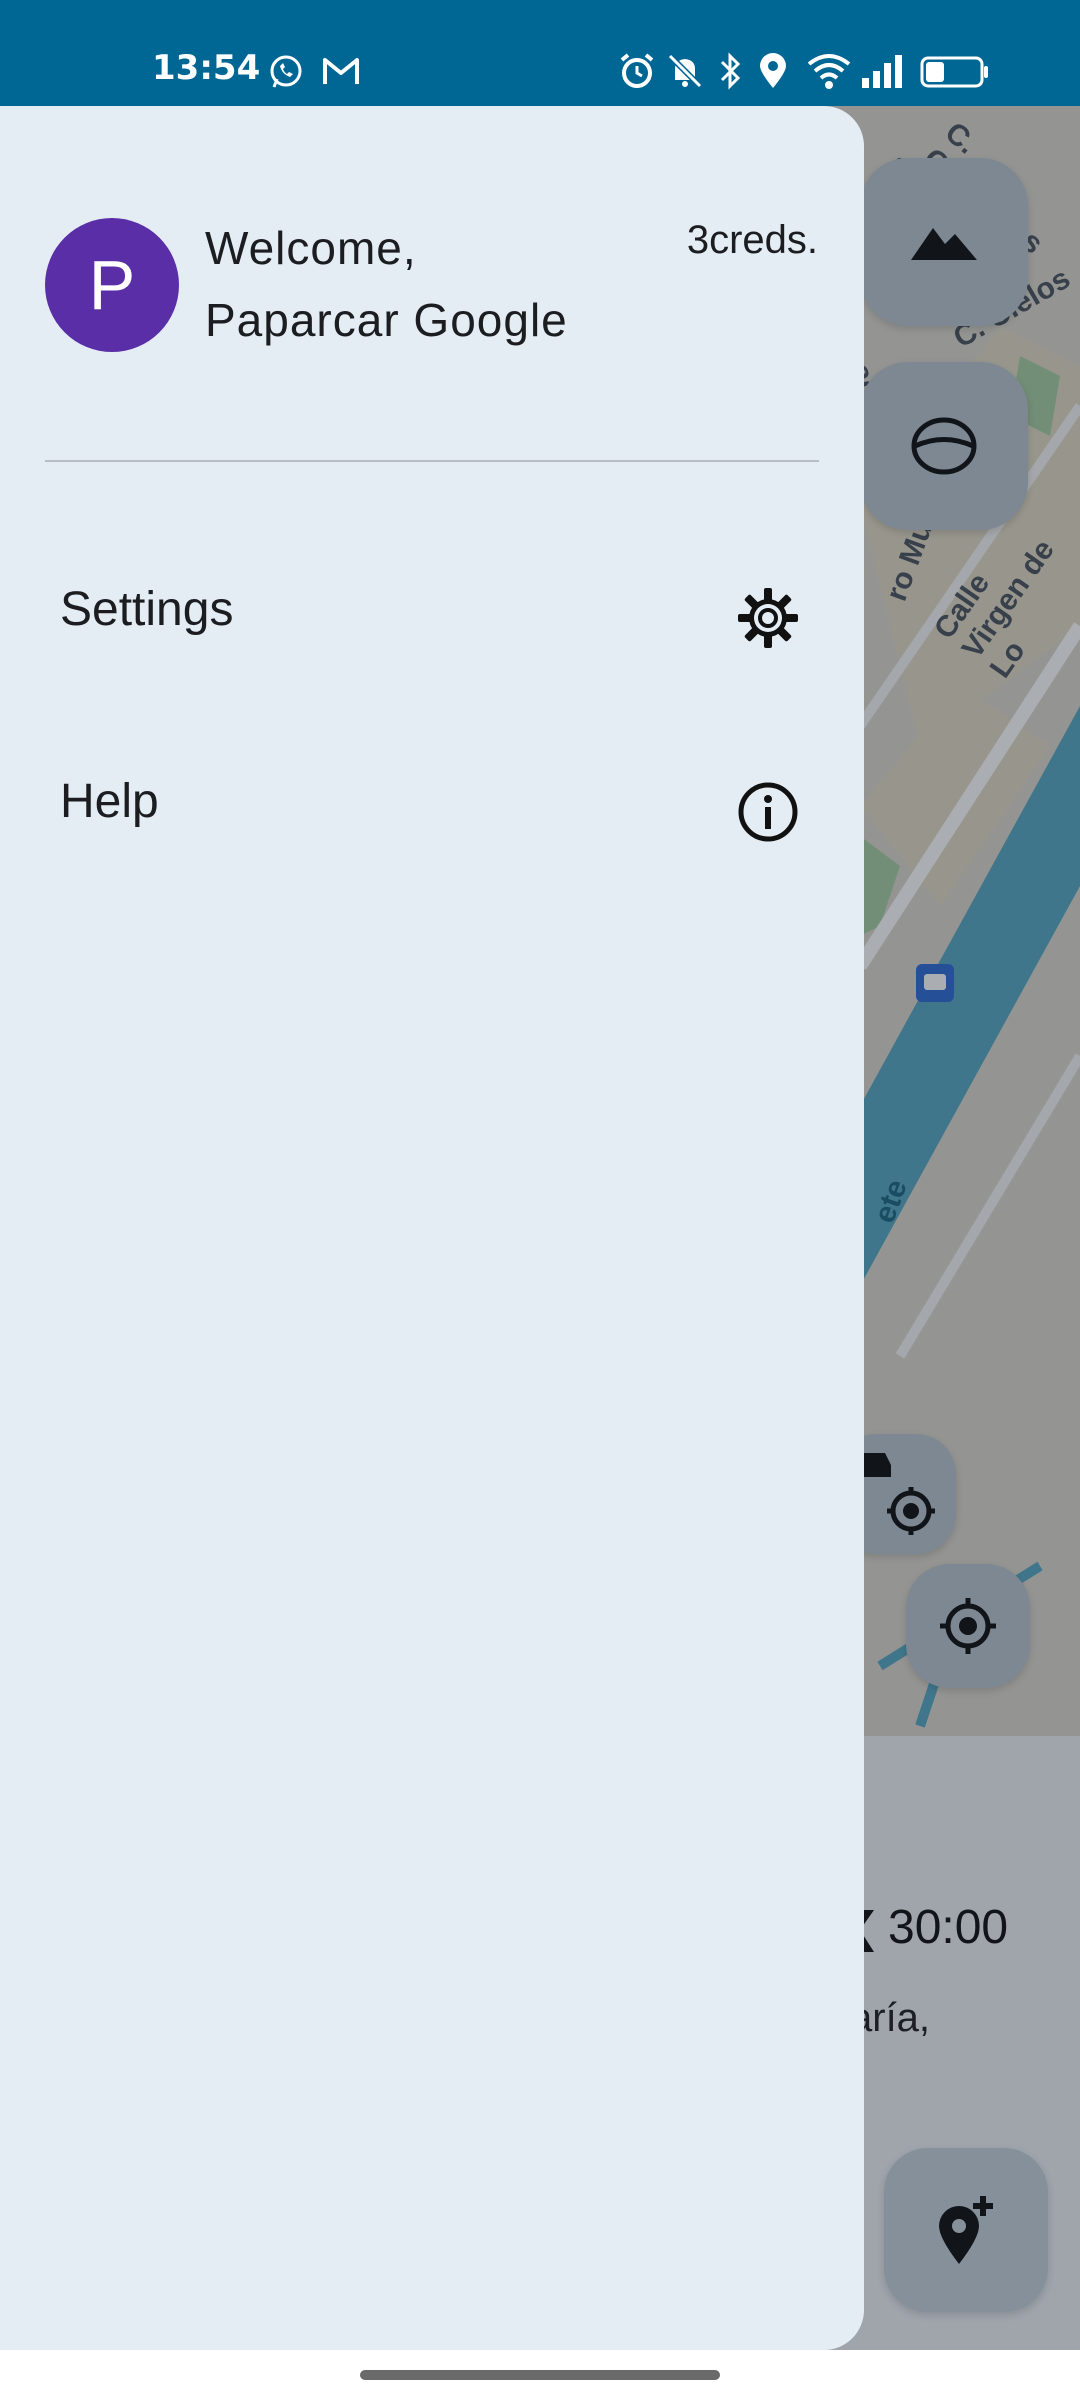  What do you see at coordinates (768, 618) in the screenshot?
I see `gear-icon` at bounding box center [768, 618].